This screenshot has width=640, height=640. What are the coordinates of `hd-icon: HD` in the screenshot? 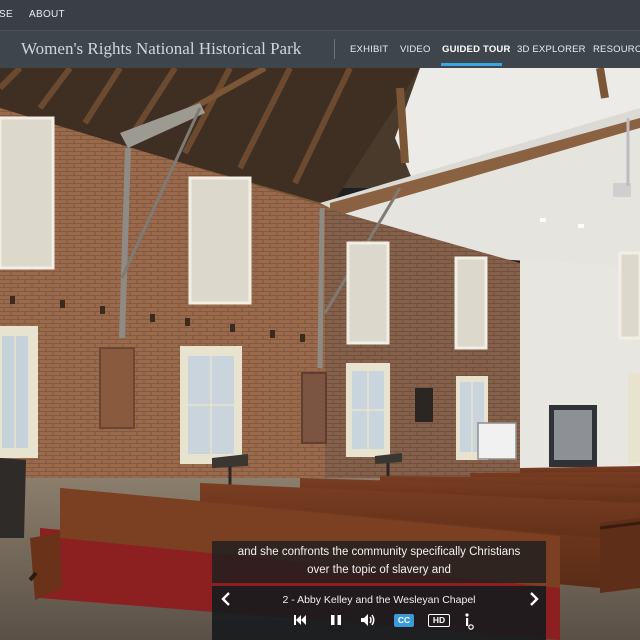 It's located at (439, 620).